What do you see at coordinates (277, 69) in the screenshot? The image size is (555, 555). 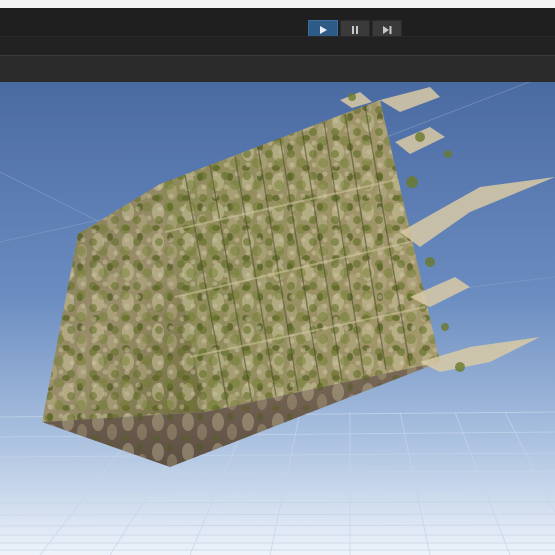 I see `view-control-bar` at bounding box center [277, 69].